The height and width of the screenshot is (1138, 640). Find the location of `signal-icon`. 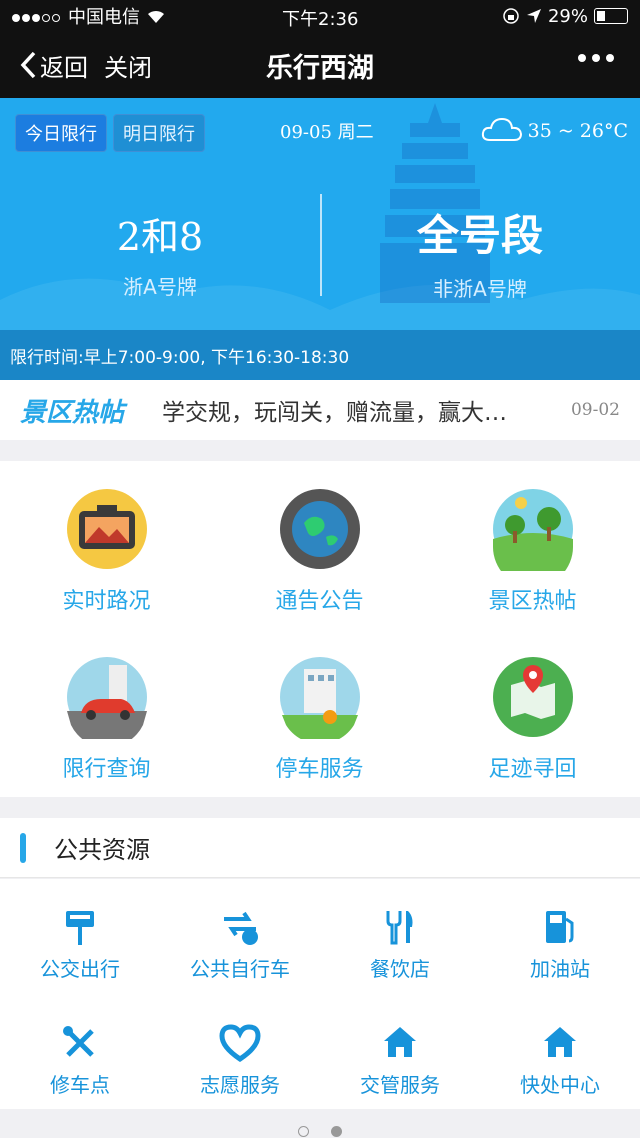

signal-icon is located at coordinates (37, 16).